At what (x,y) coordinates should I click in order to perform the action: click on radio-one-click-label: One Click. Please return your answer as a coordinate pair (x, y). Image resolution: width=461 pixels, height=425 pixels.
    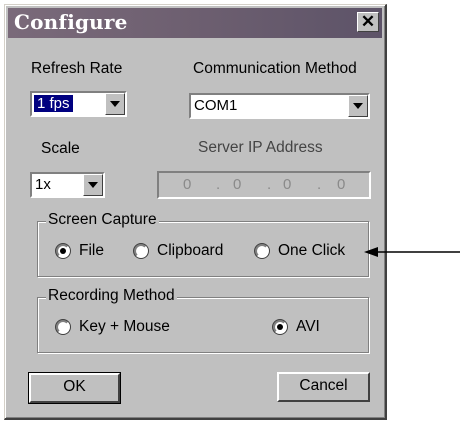
    Looking at the image, I should click on (312, 250).